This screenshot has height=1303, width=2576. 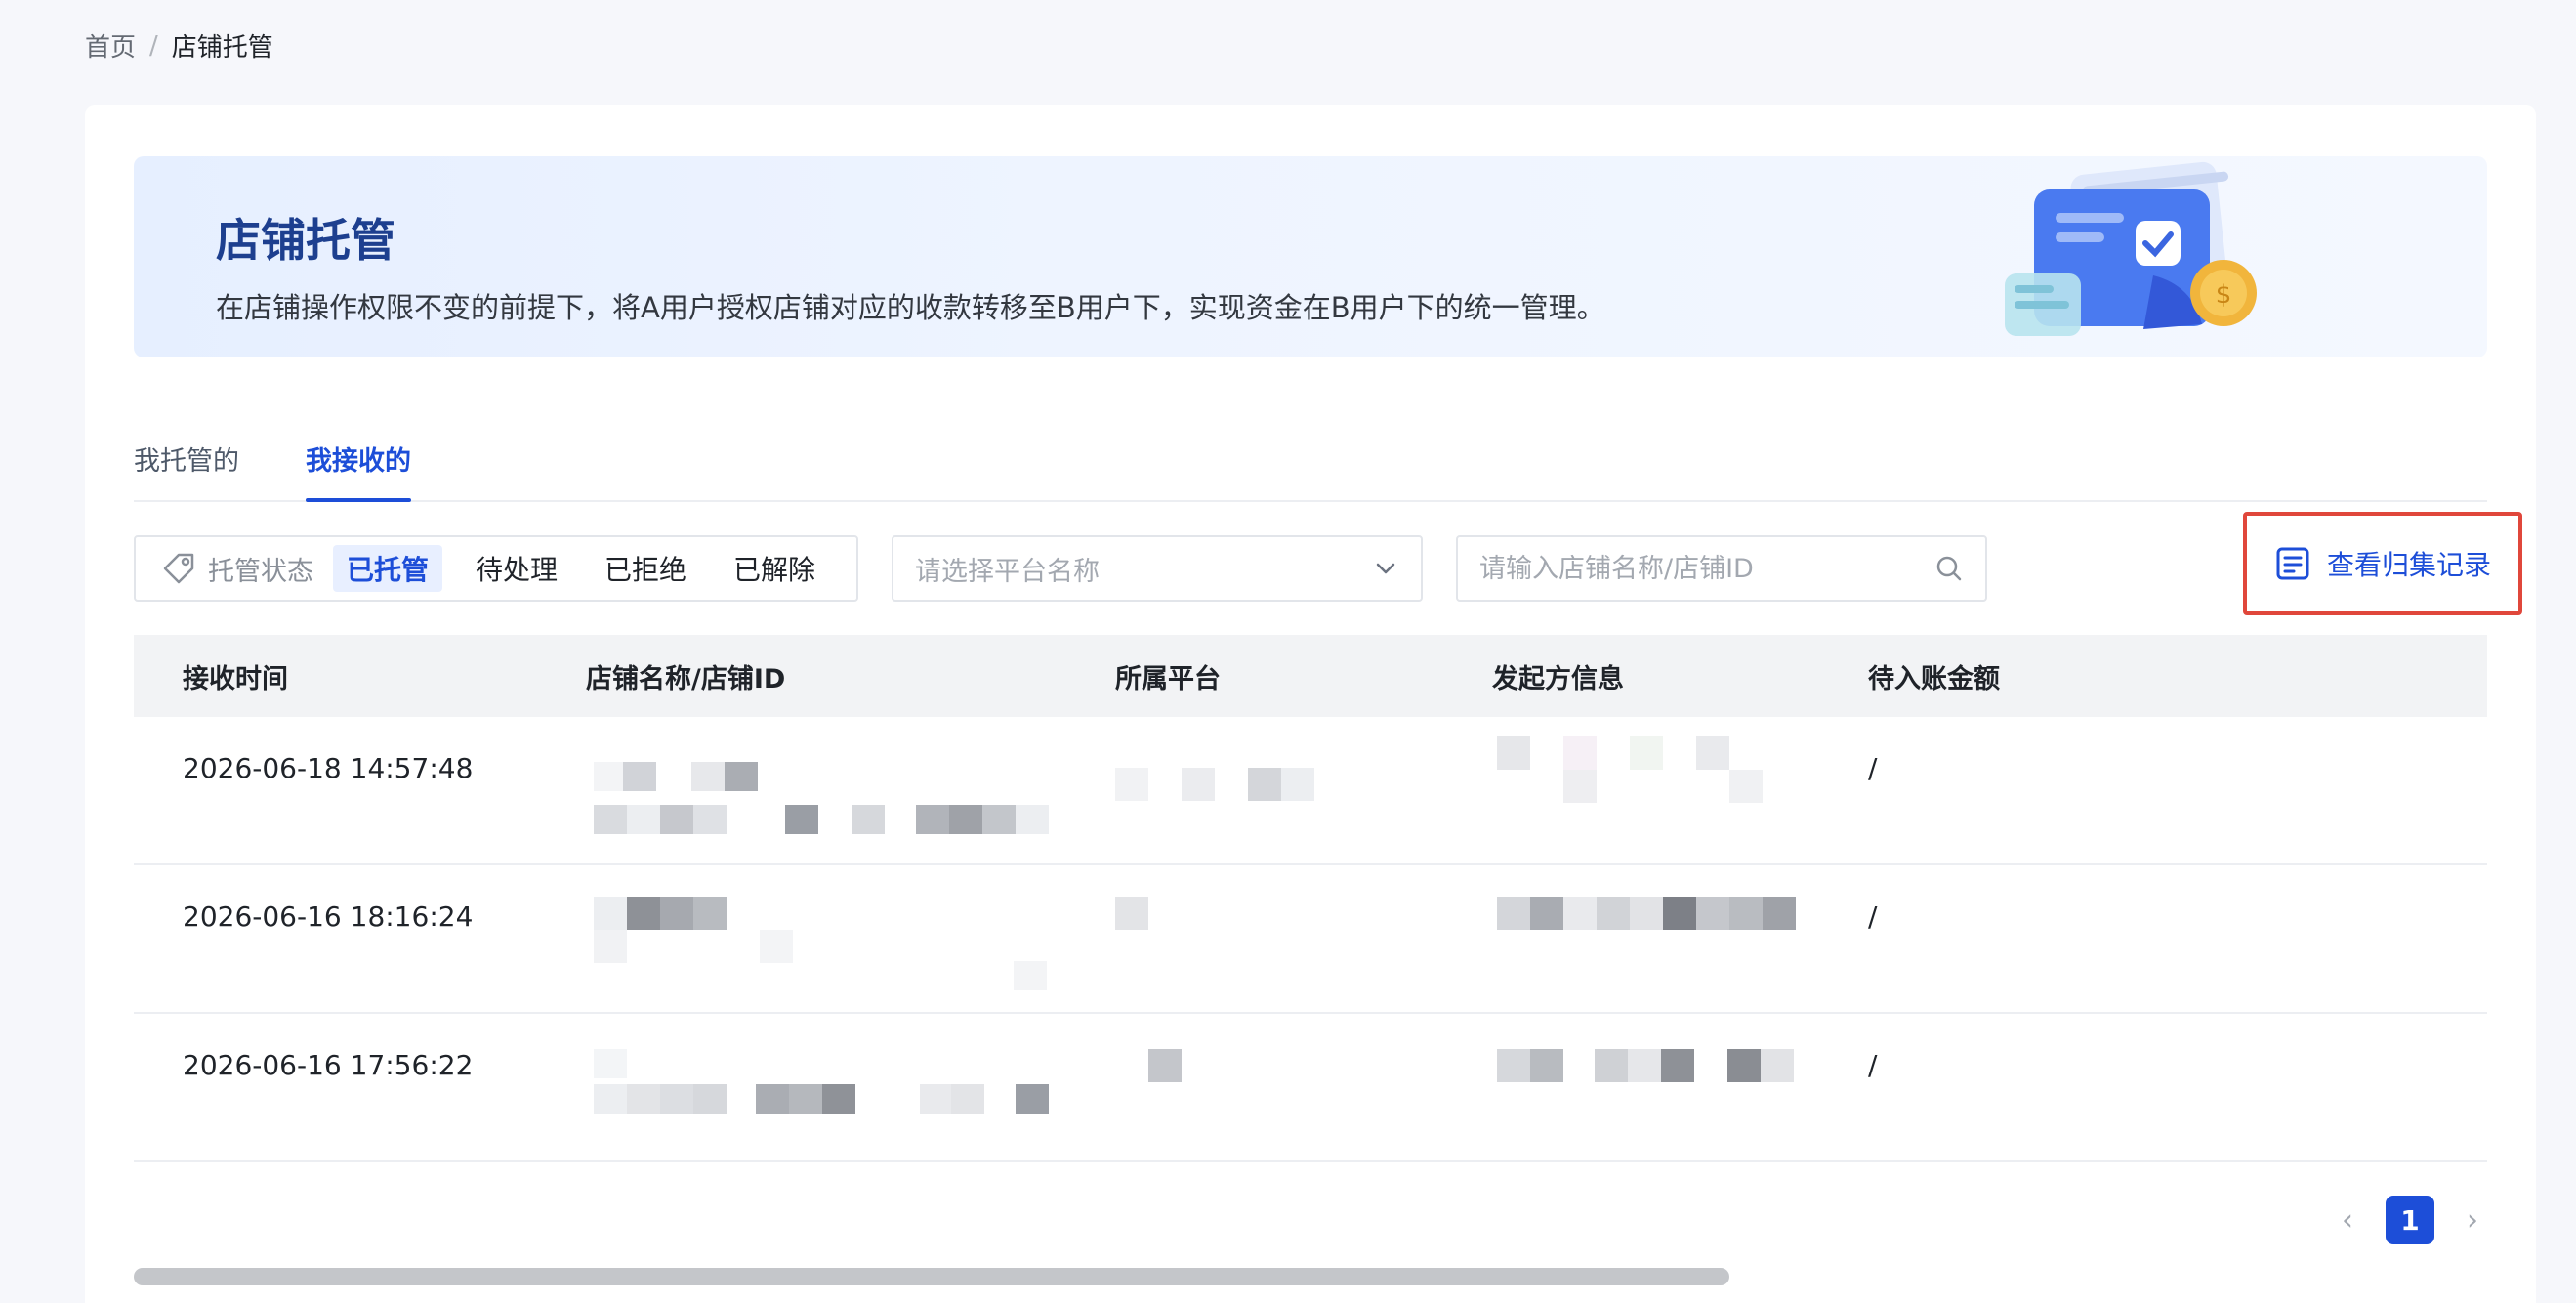 I want to click on table-horizontal-scrollbar, so click(x=1311, y=1276).